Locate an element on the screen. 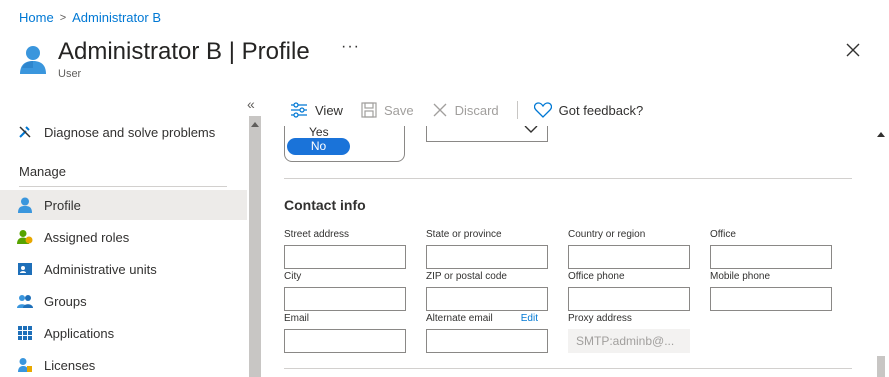 The width and height of the screenshot is (889, 377). admin-units-icon is located at coordinates (25, 269).